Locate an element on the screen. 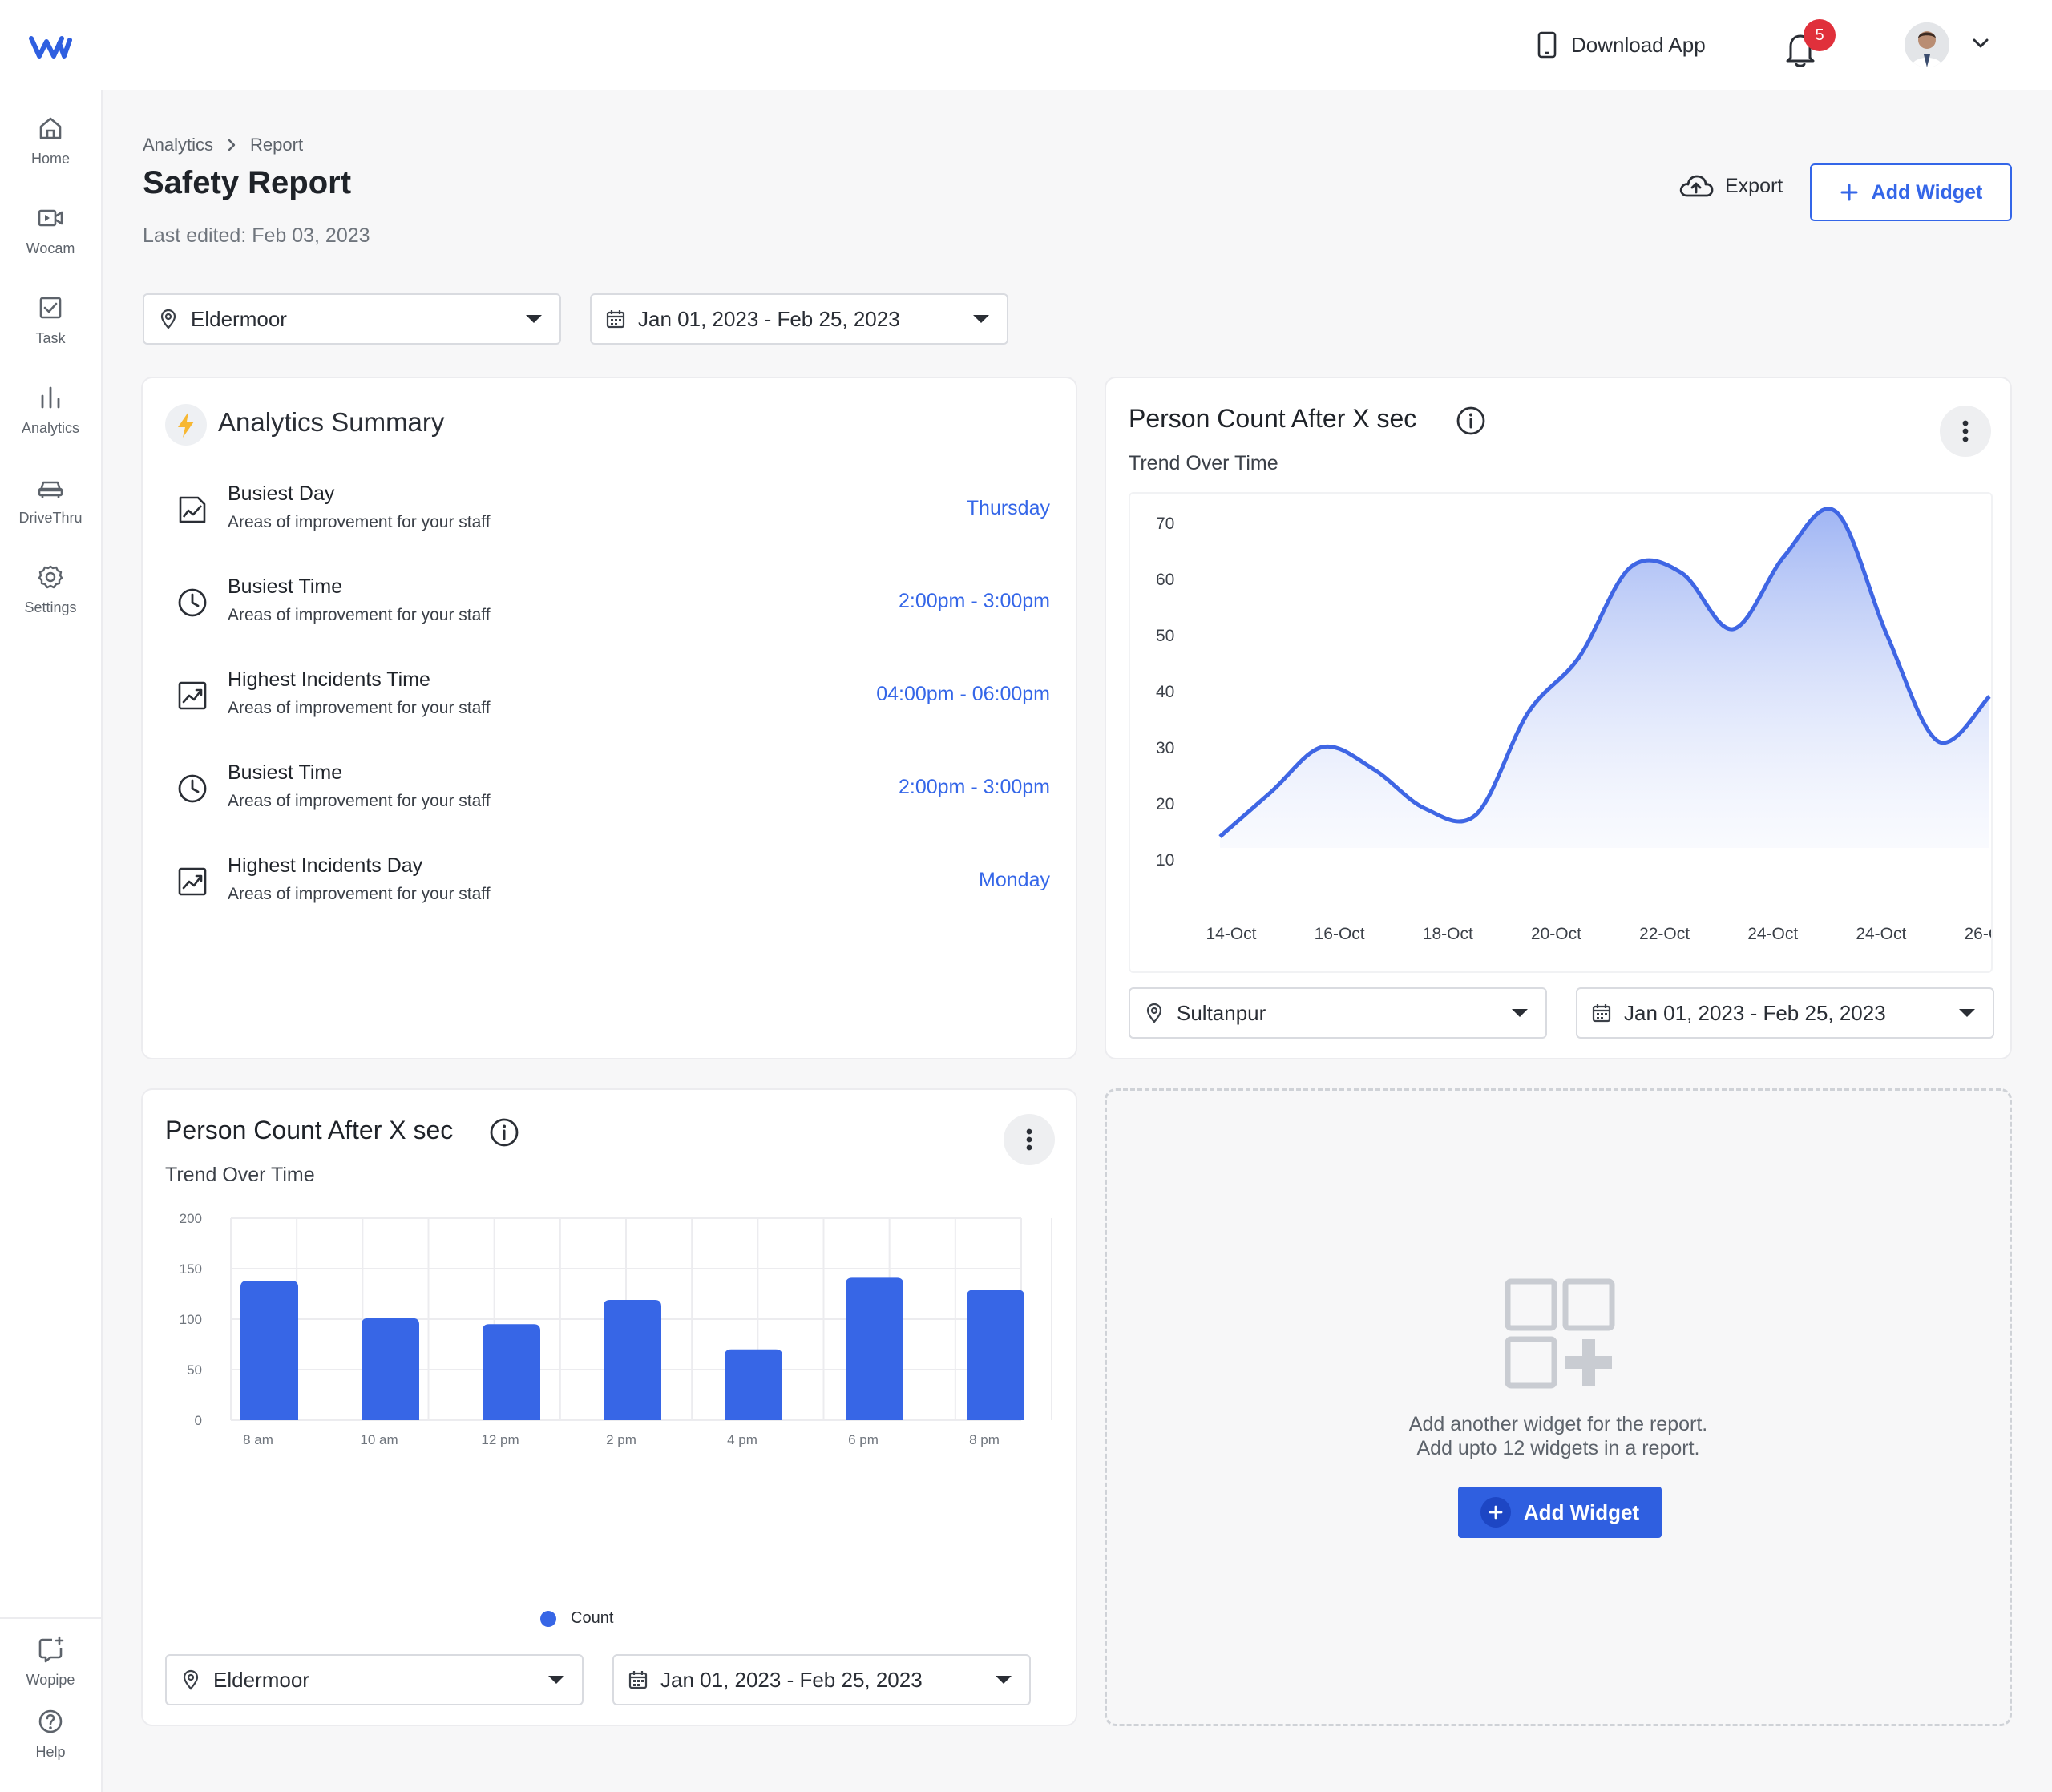  x-tick-label: 20-Oct is located at coordinates (1556, 934).